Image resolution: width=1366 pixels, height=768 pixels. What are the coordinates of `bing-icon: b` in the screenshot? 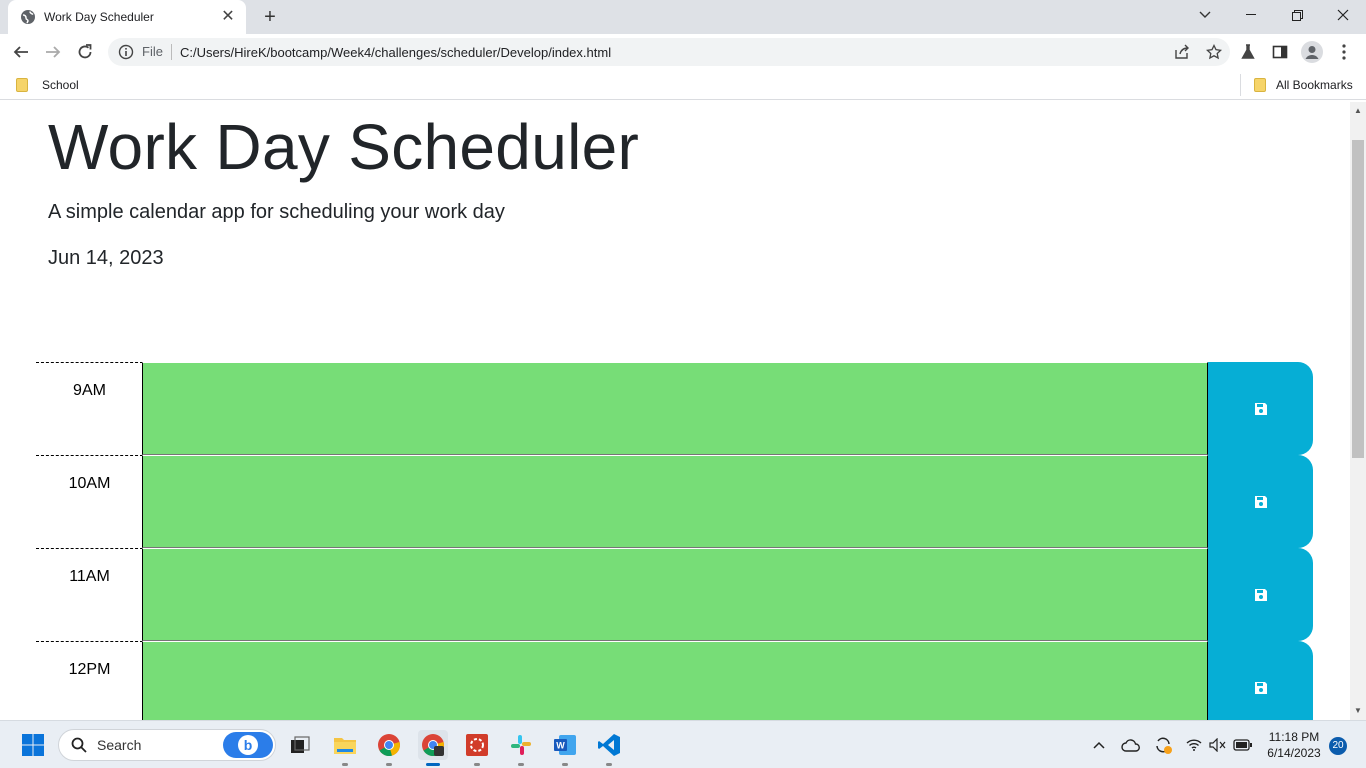 It's located at (248, 745).